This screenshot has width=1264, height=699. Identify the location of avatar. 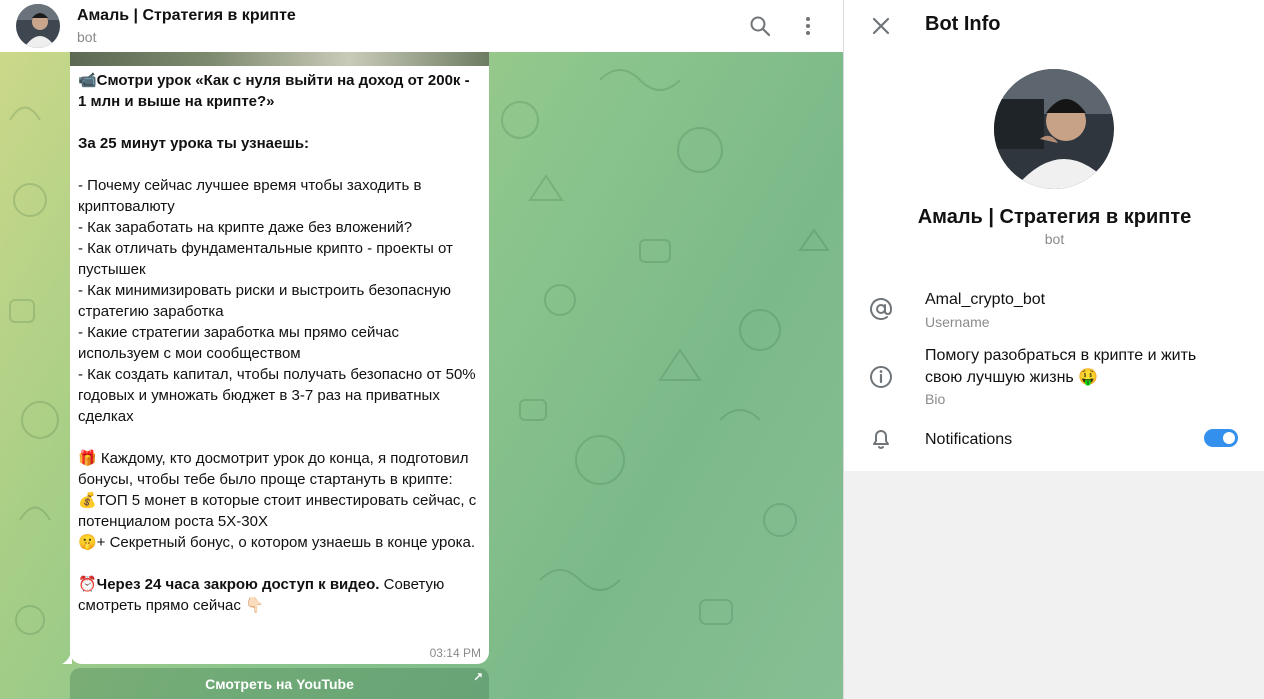
(38, 26).